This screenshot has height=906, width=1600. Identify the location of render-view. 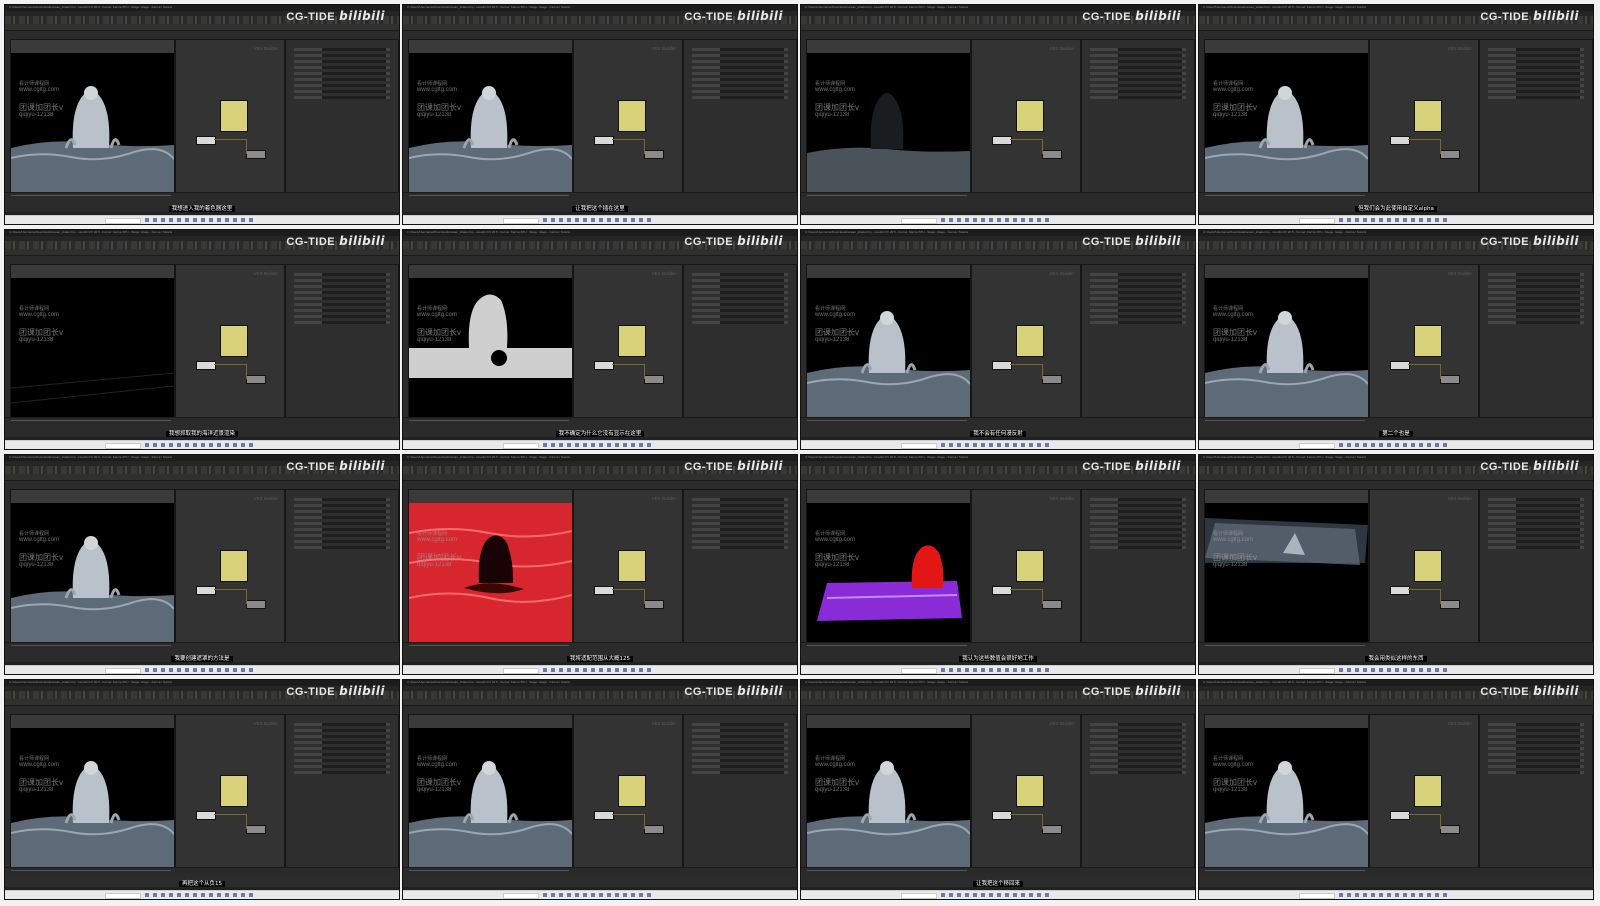
(92, 122).